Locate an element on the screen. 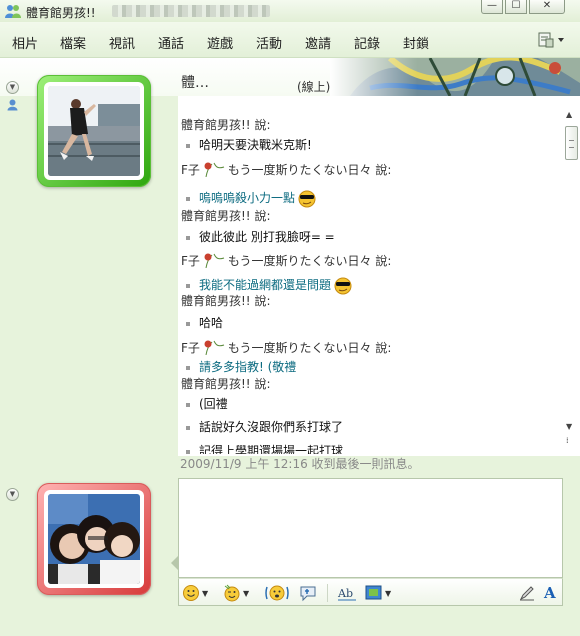 This screenshot has height=636, width=580. close-button: ✕ is located at coordinates (547, 7).